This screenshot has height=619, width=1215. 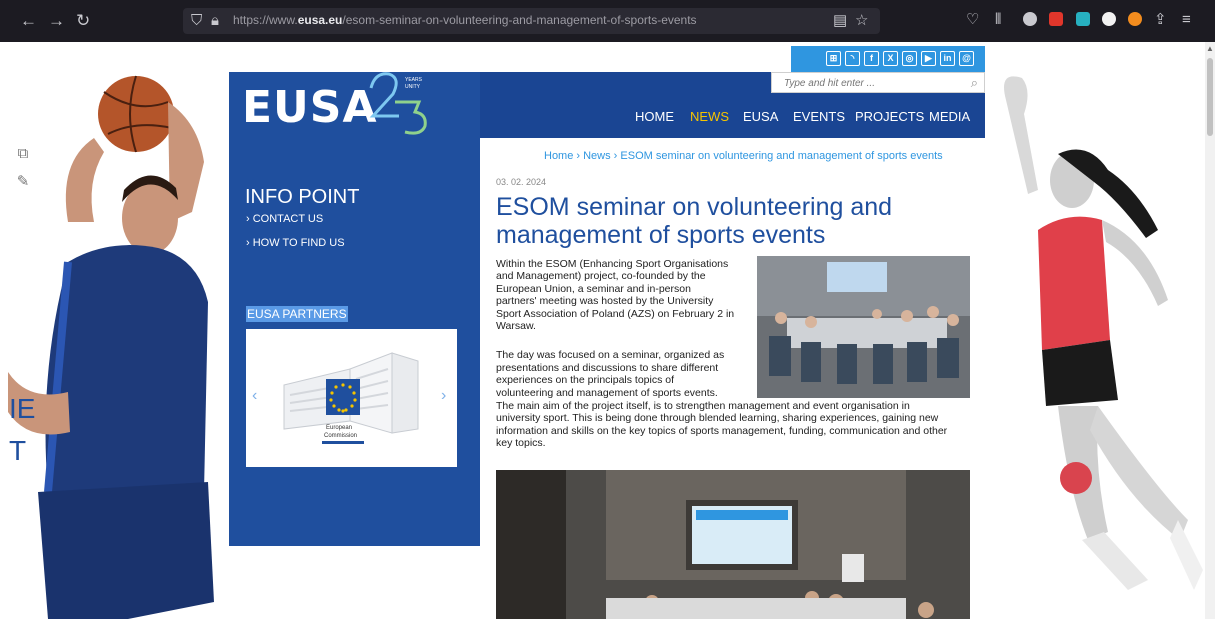 What do you see at coordinates (111, 347) in the screenshot?
I see `basketball-player-image` at bounding box center [111, 347].